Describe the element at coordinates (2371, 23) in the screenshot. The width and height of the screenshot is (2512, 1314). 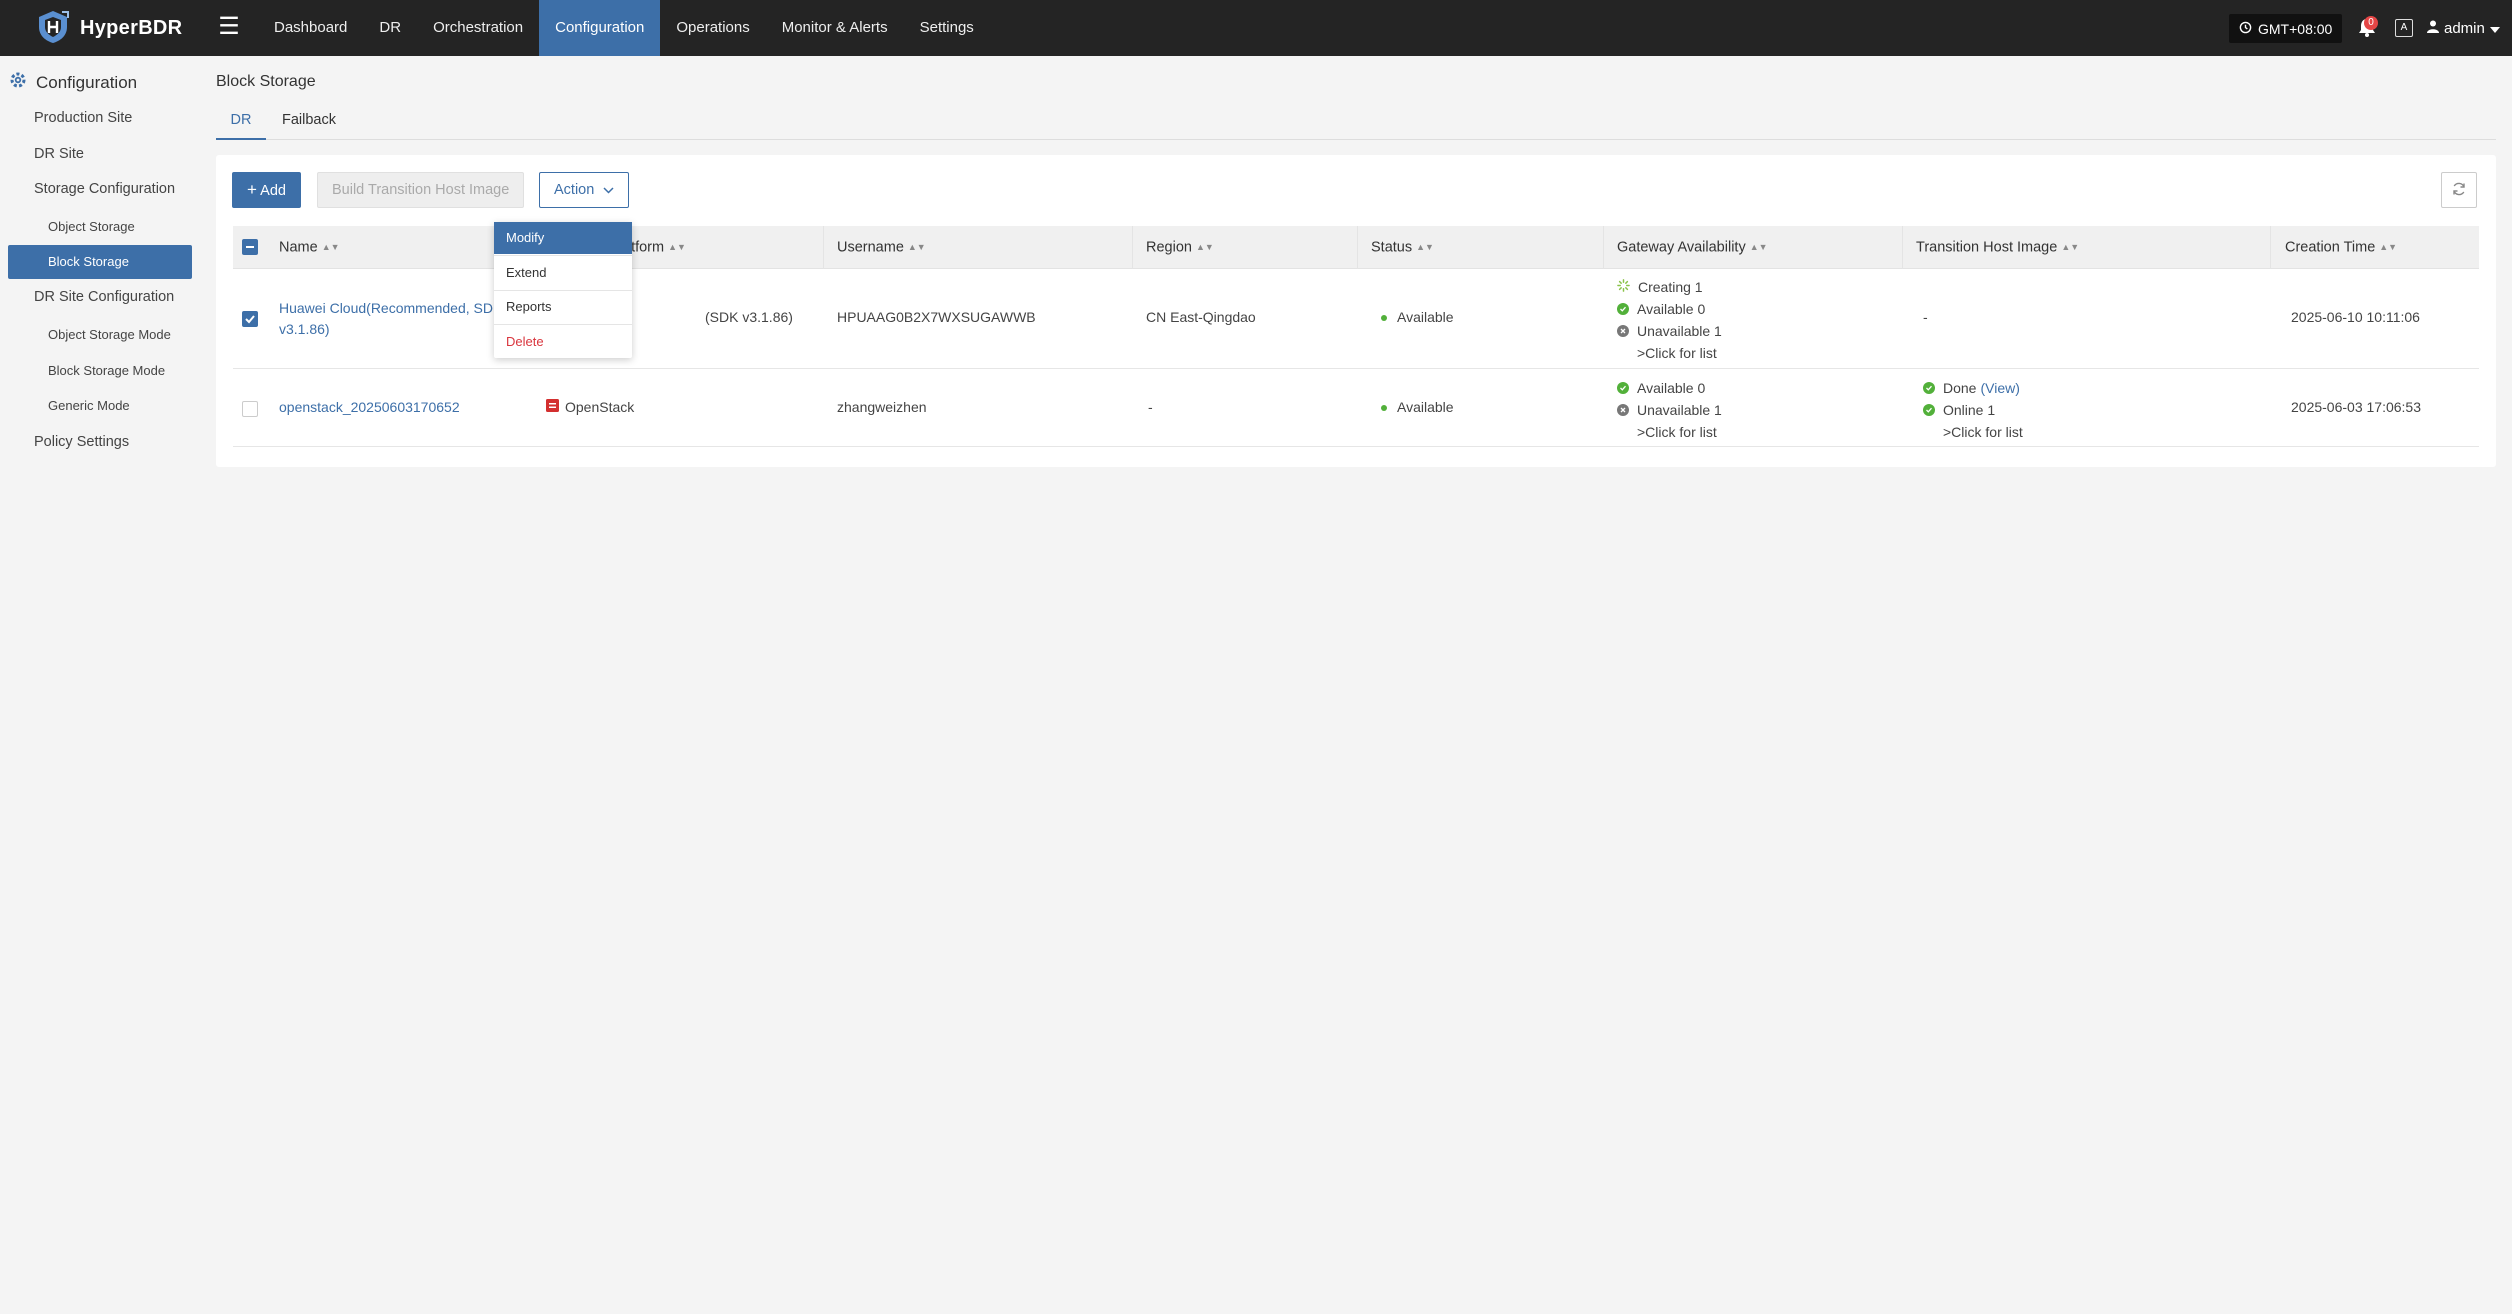
I see `notification-badge: 0` at that location.